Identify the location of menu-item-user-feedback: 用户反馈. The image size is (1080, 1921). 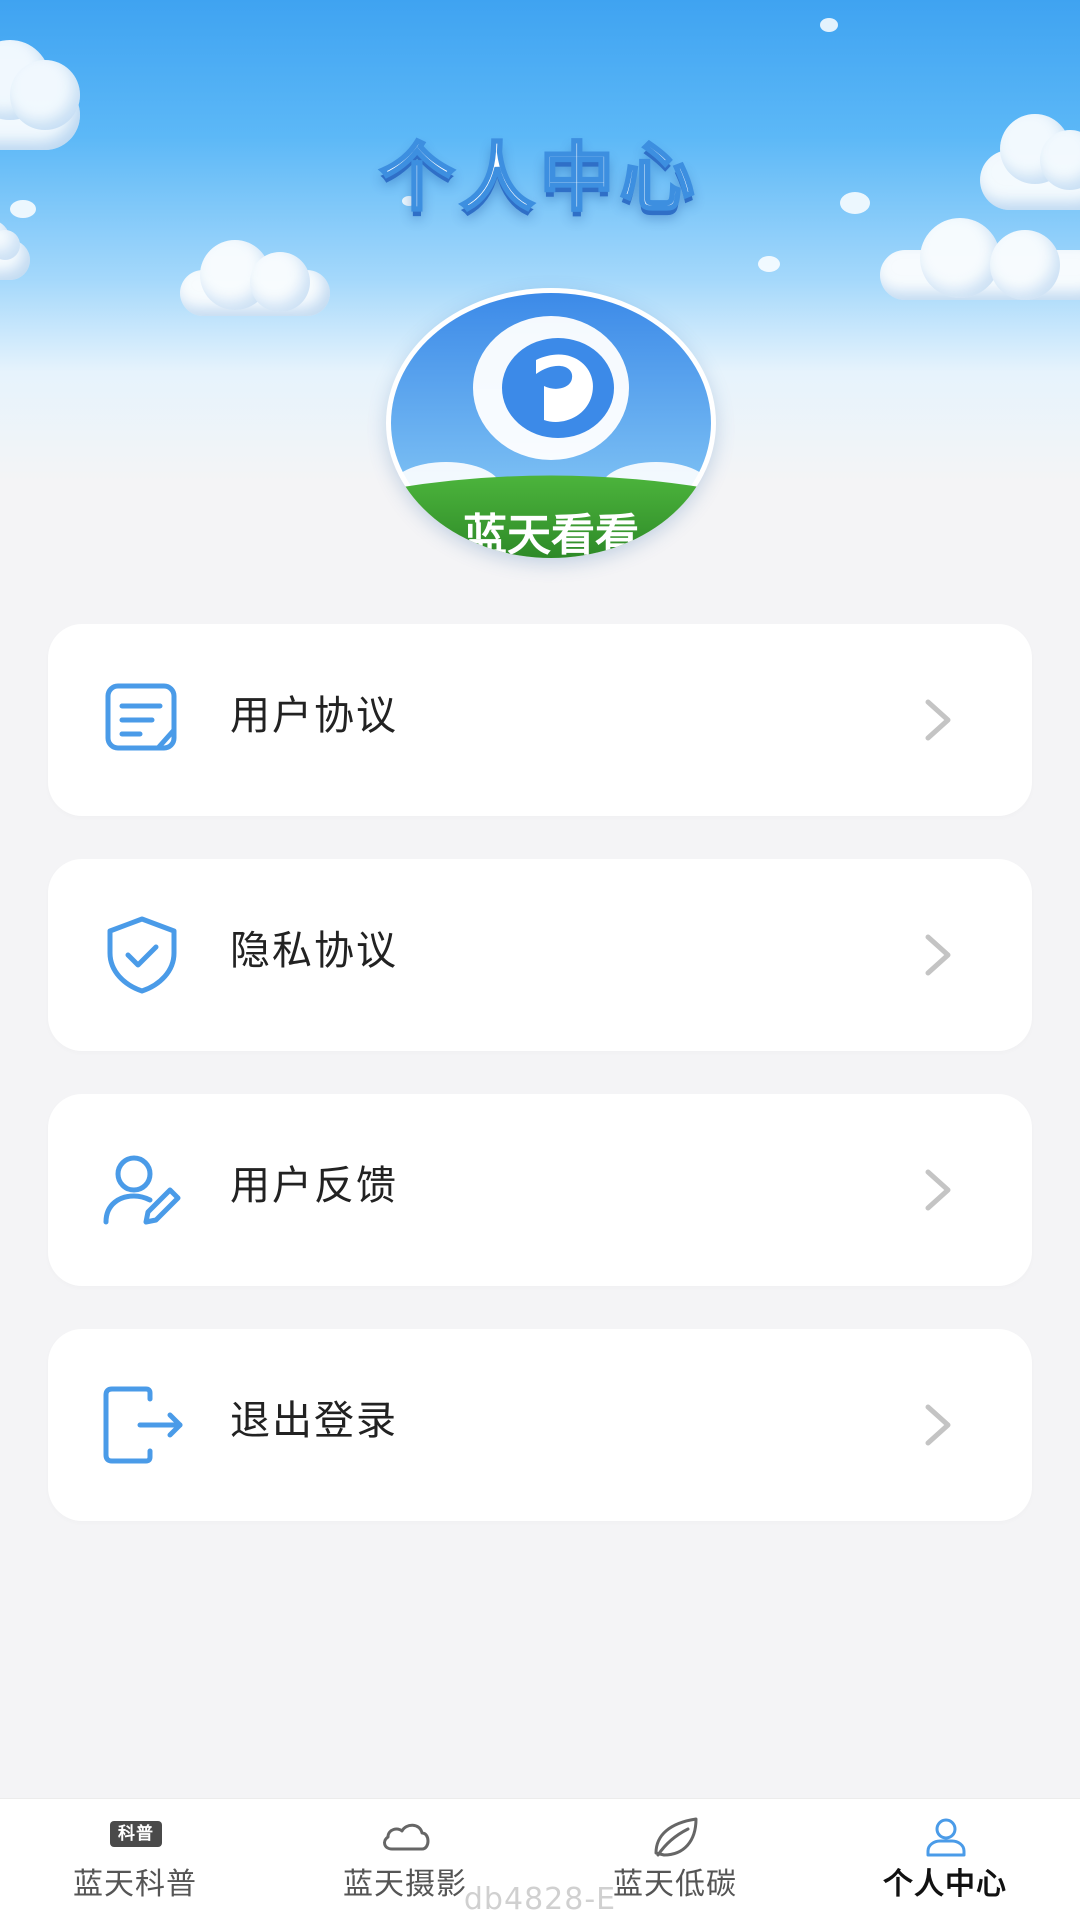
(540, 1190).